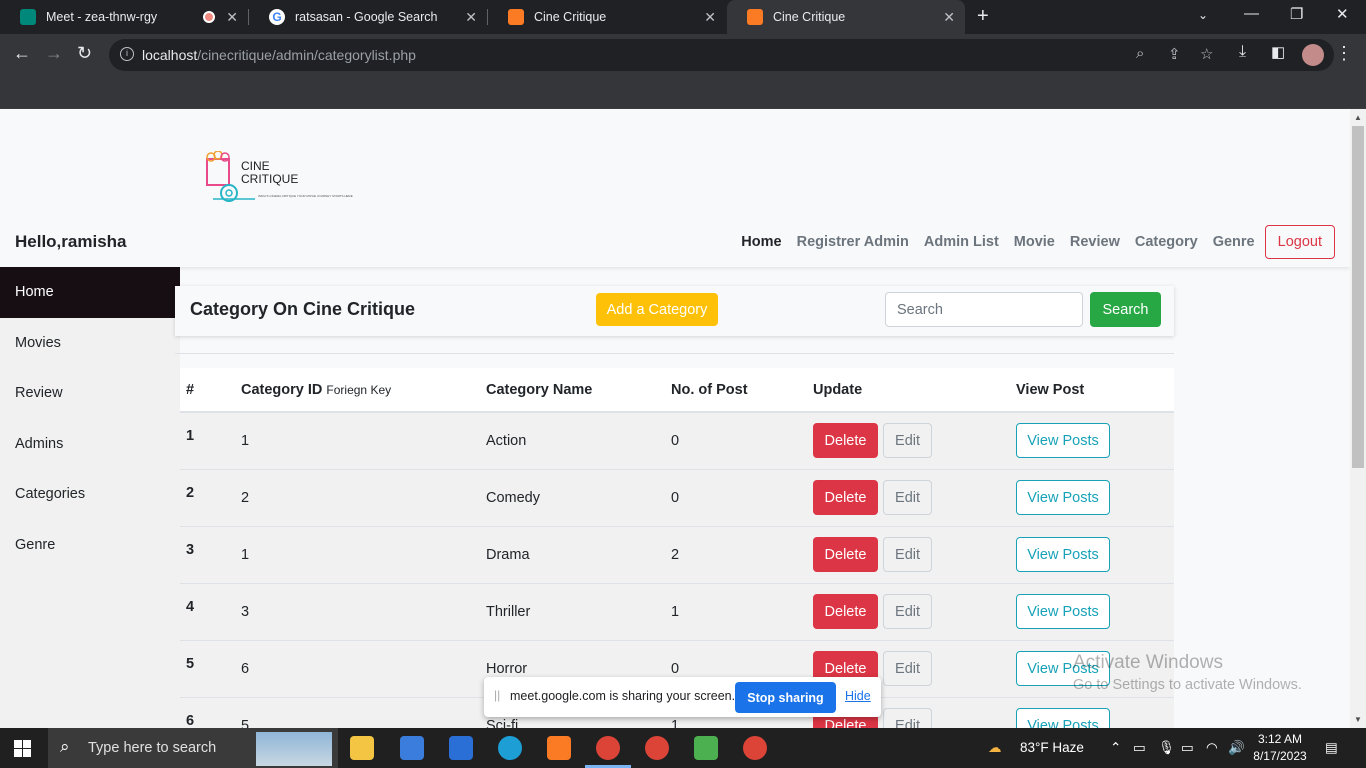  Describe the element at coordinates (1278, 52) in the screenshot. I see `side-panel-icon: ◧` at that location.